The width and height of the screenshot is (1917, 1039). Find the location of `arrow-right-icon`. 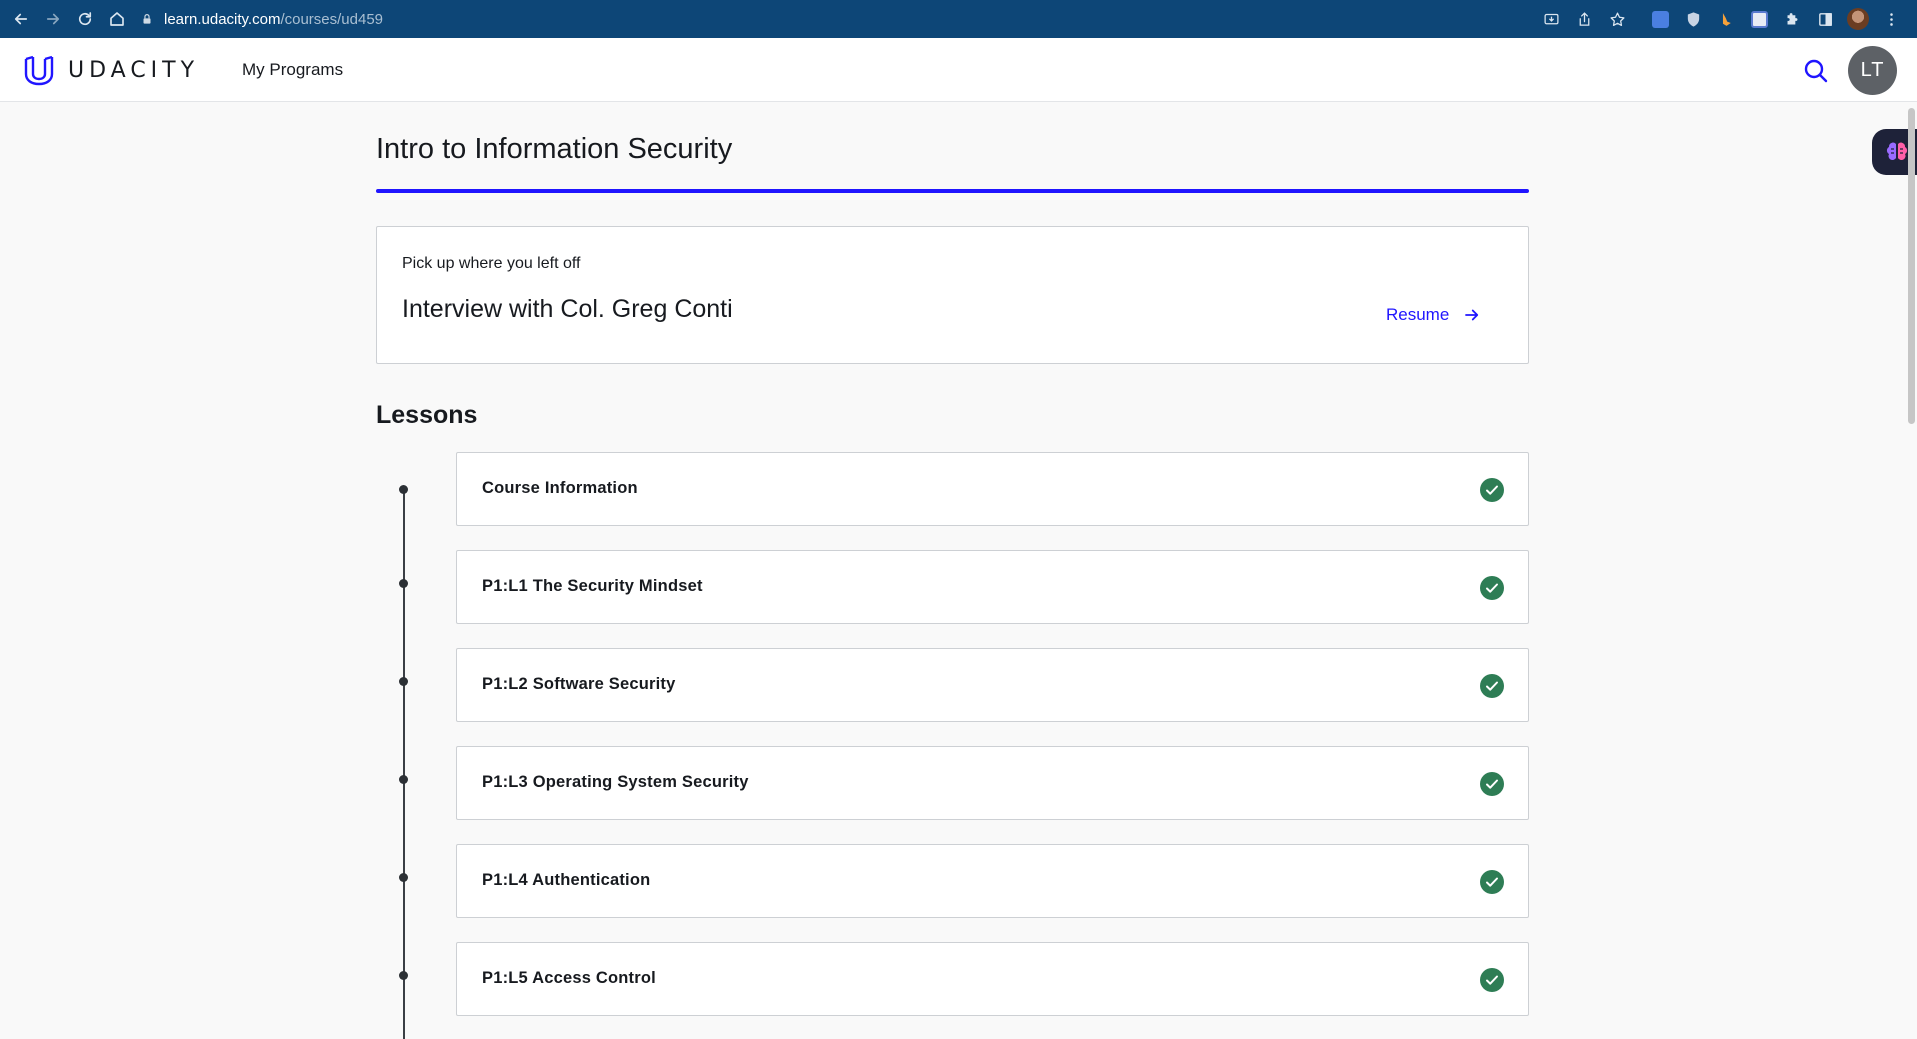

arrow-right-icon is located at coordinates (1472, 315).